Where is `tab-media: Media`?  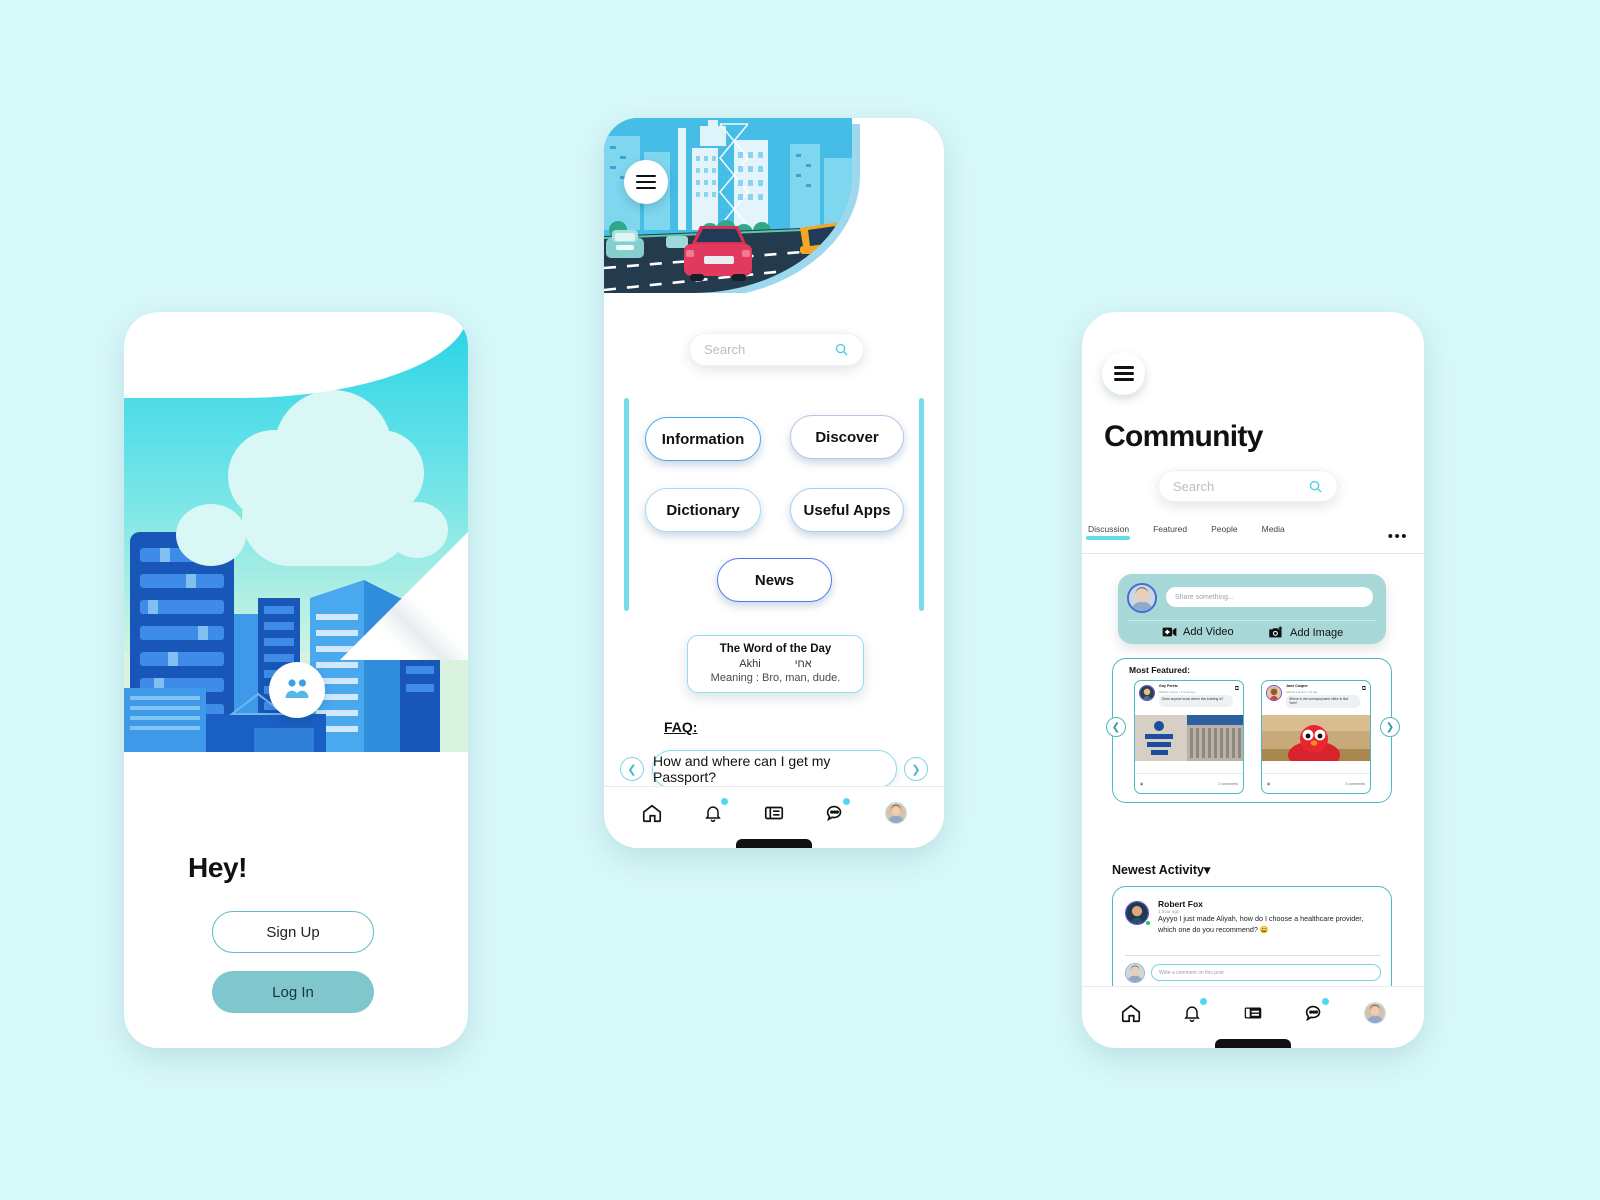
tab-media: Media is located at coordinates (1273, 531).